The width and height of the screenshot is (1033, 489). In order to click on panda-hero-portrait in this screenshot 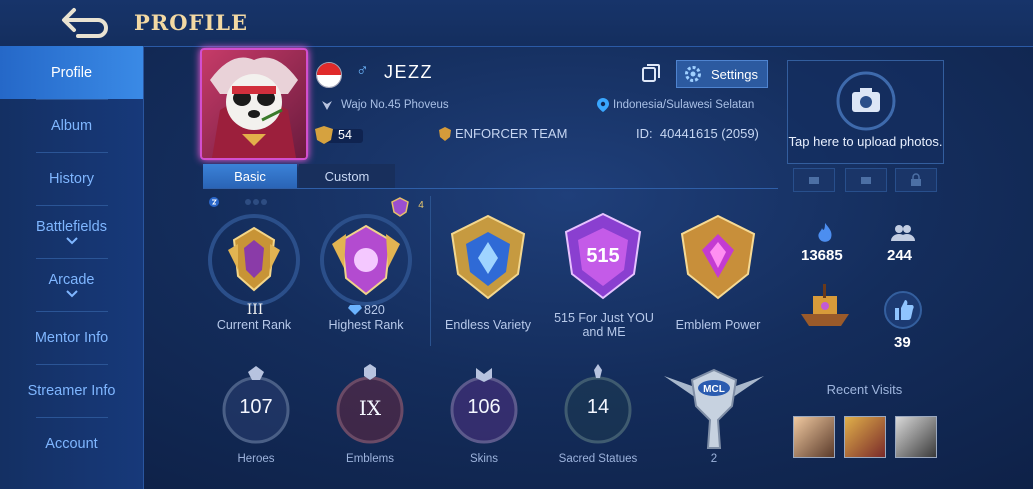, I will do `click(254, 107)`.